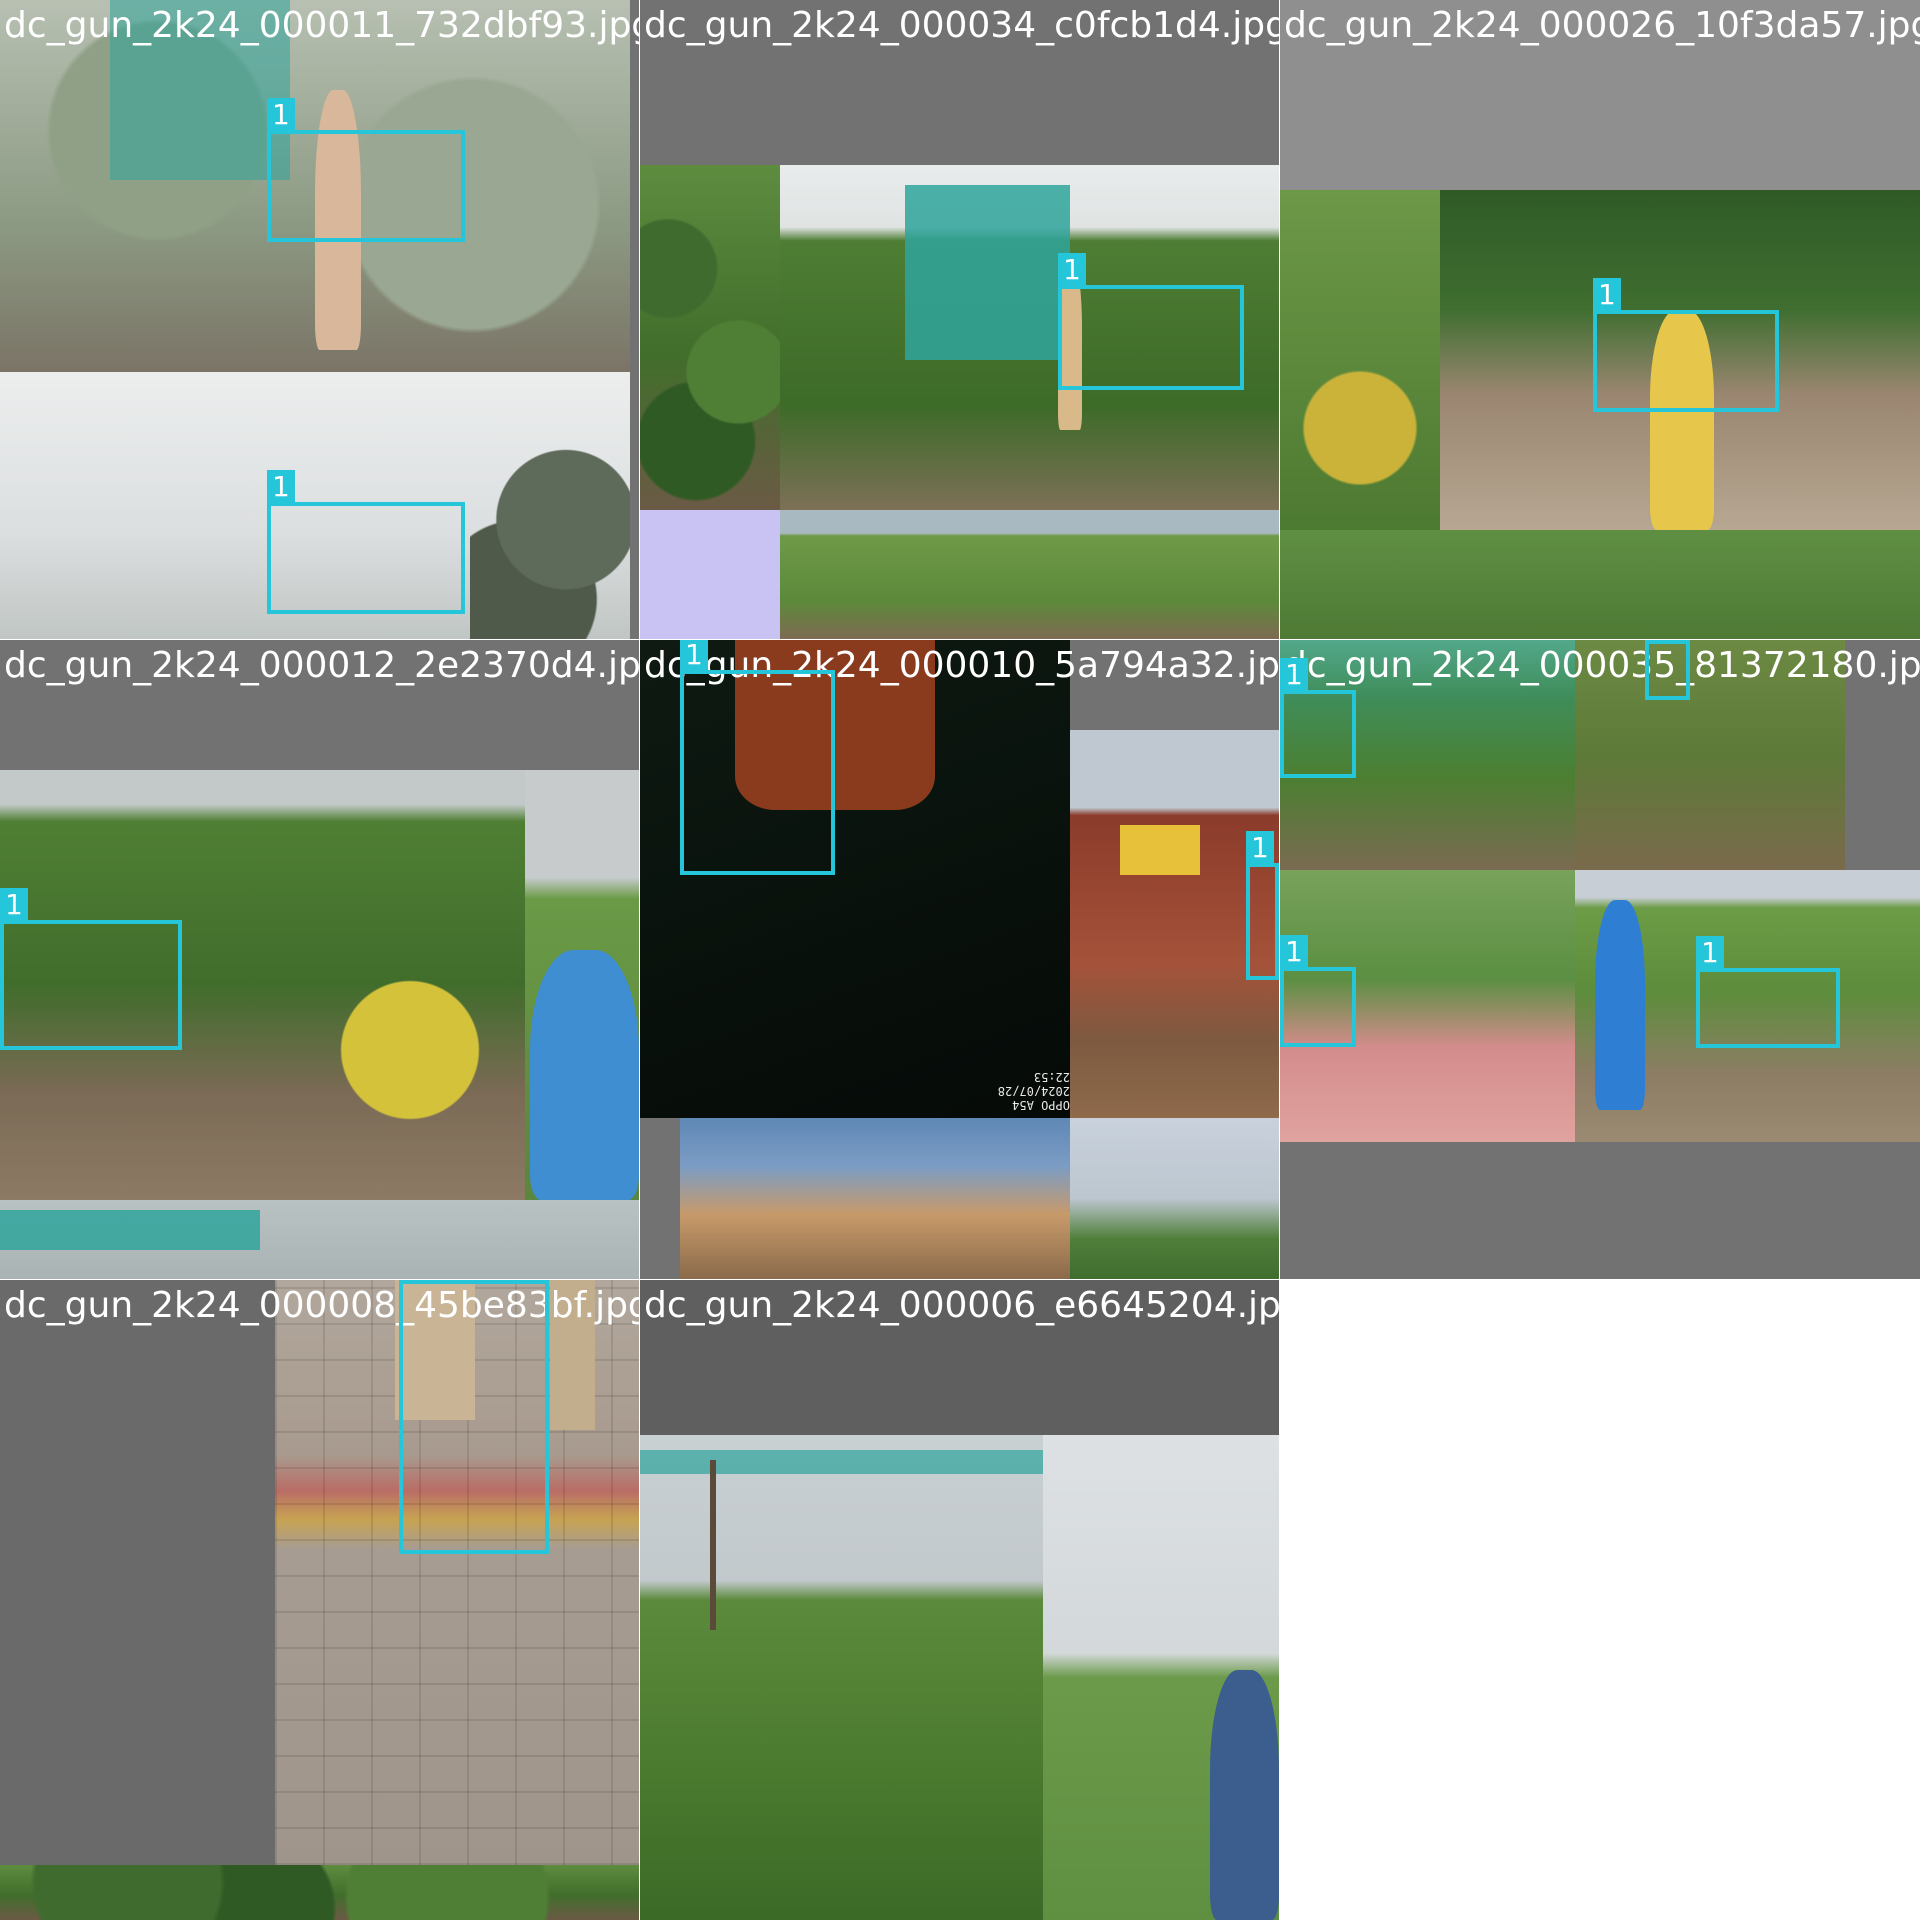 The height and width of the screenshot is (1920, 1920). I want to click on camera-model-text: OPPO A54, so click(1041, 1105).